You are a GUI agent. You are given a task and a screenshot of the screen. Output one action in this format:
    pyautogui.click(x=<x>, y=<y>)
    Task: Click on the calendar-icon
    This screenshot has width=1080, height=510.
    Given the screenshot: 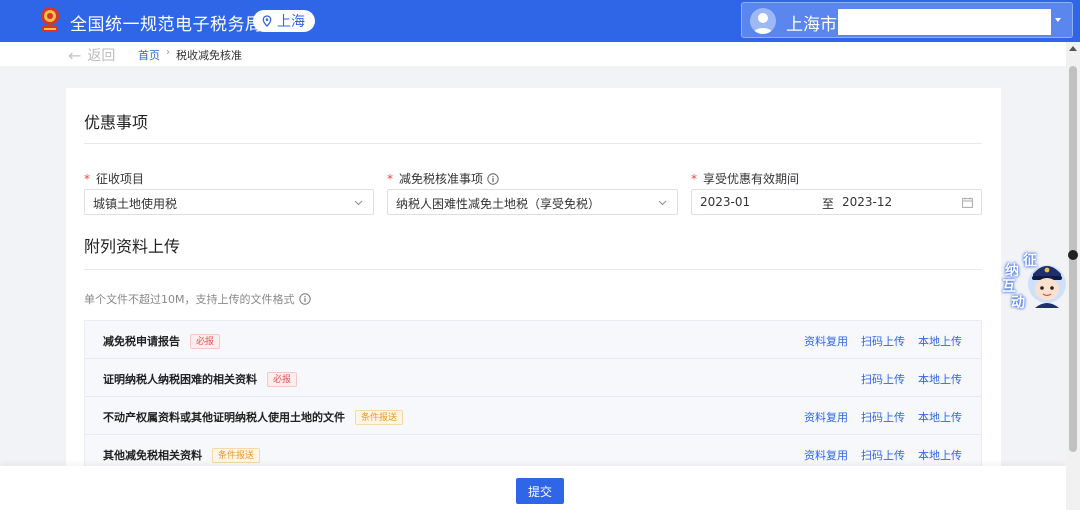 What is the action you would take?
    pyautogui.click(x=967, y=202)
    